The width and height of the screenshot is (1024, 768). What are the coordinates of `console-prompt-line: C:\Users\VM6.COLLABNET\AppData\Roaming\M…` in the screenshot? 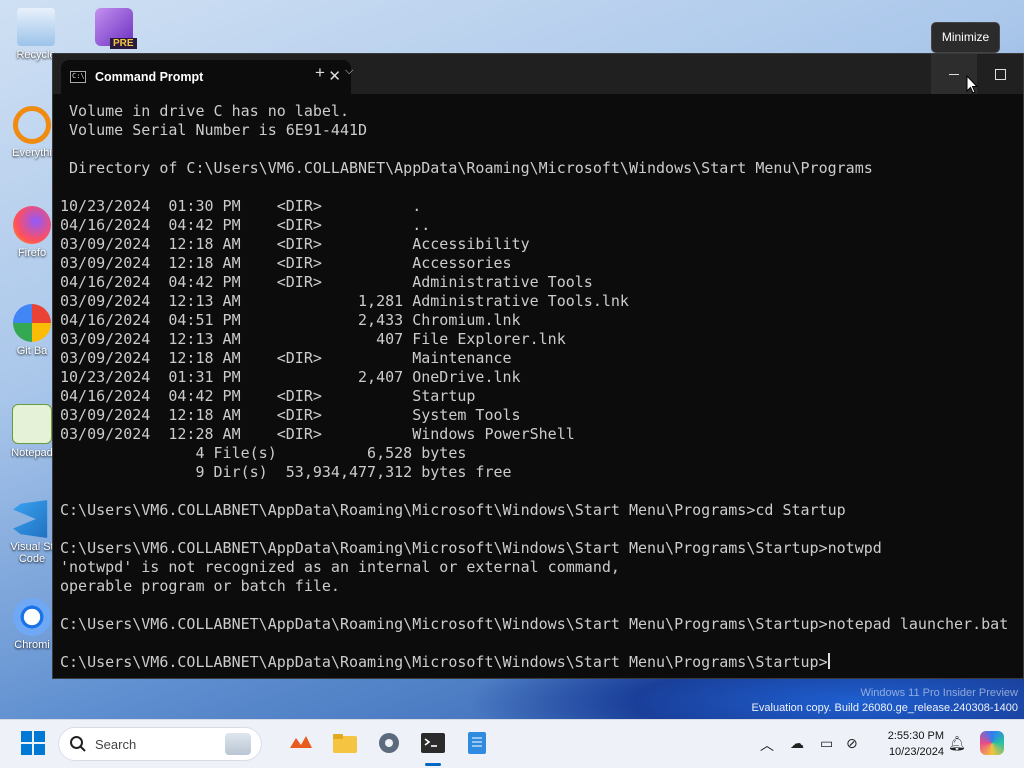 It's located at (539, 662).